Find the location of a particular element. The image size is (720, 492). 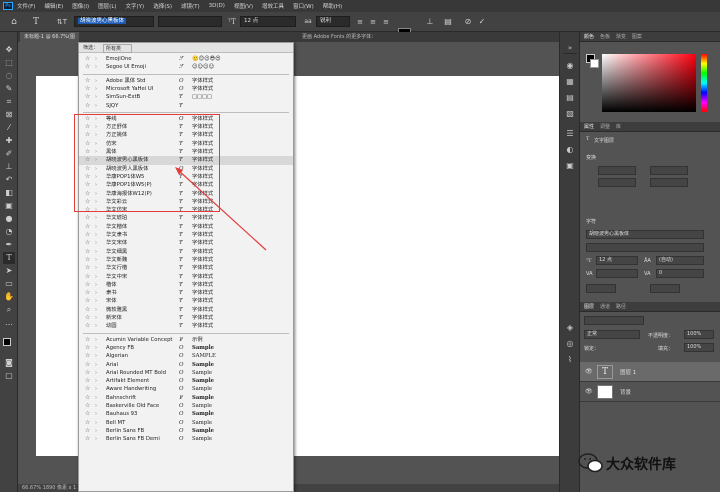

layers-panel-icon: ◈ is located at coordinates (570, 328).